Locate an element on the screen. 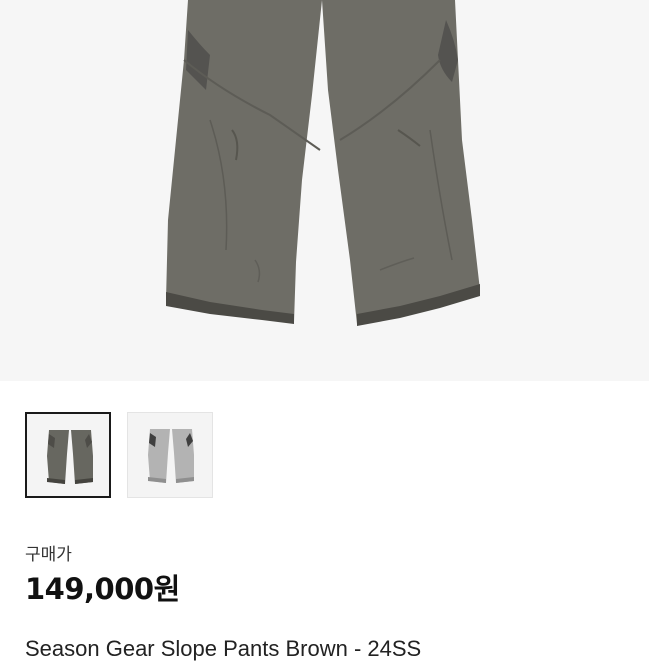  product-title: Season Gear Slope Pants Brown - 24SS is located at coordinates (223, 648).